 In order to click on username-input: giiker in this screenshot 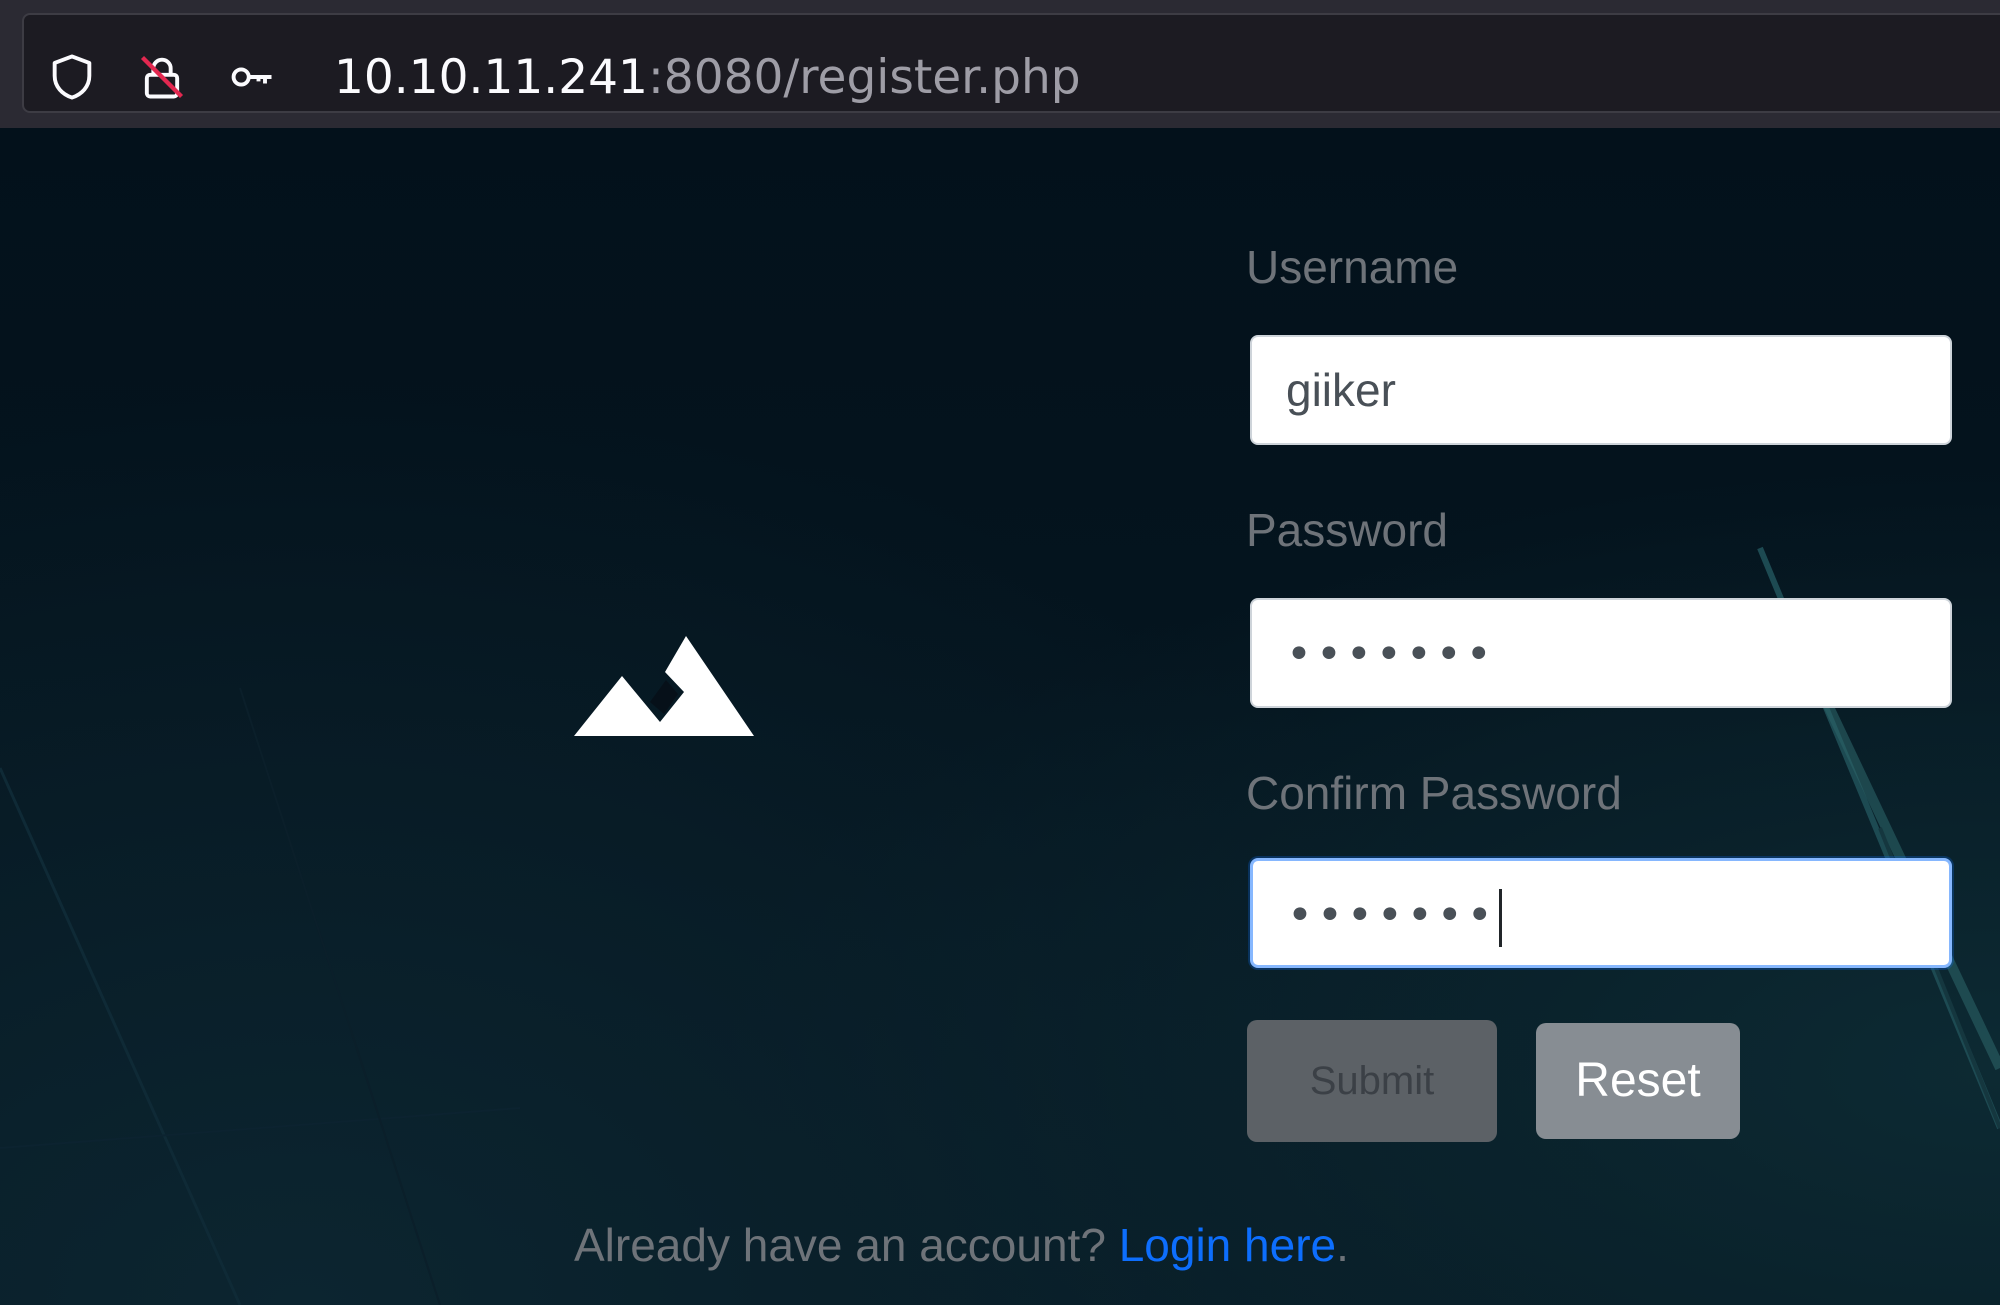, I will do `click(1601, 390)`.